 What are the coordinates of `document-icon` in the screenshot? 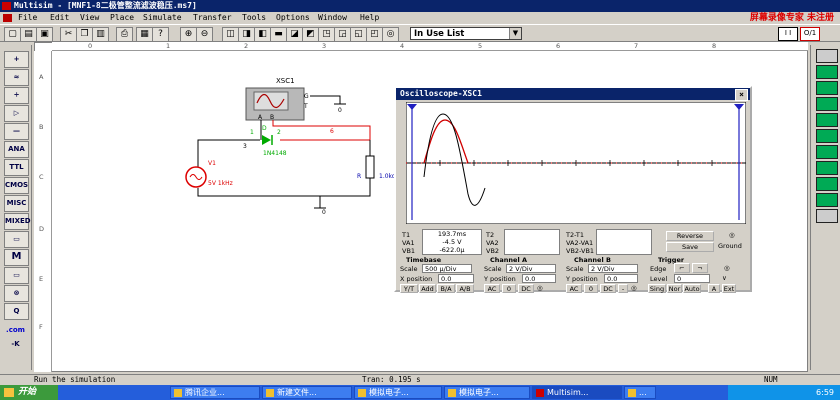 It's located at (452, 393).